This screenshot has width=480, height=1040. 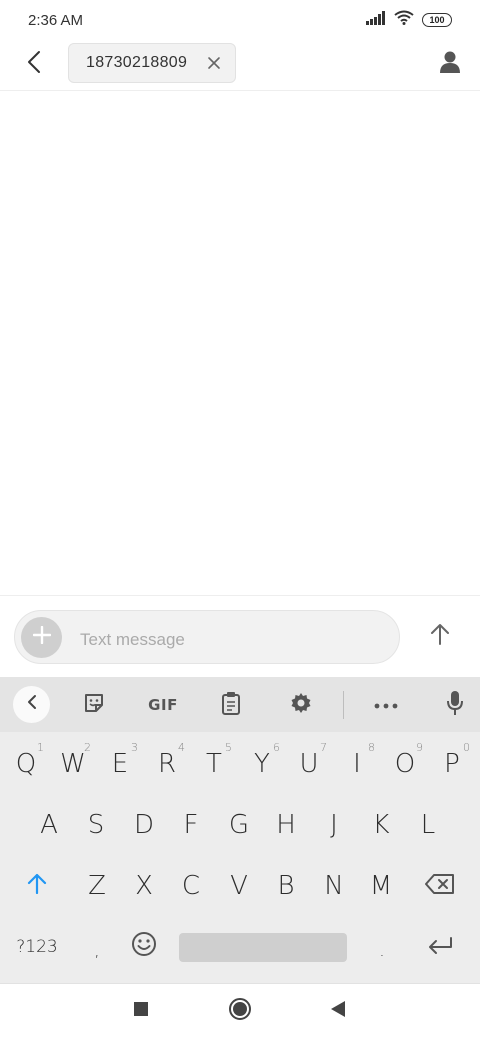 What do you see at coordinates (207, 637) in the screenshot?
I see `message-input: Text message` at bounding box center [207, 637].